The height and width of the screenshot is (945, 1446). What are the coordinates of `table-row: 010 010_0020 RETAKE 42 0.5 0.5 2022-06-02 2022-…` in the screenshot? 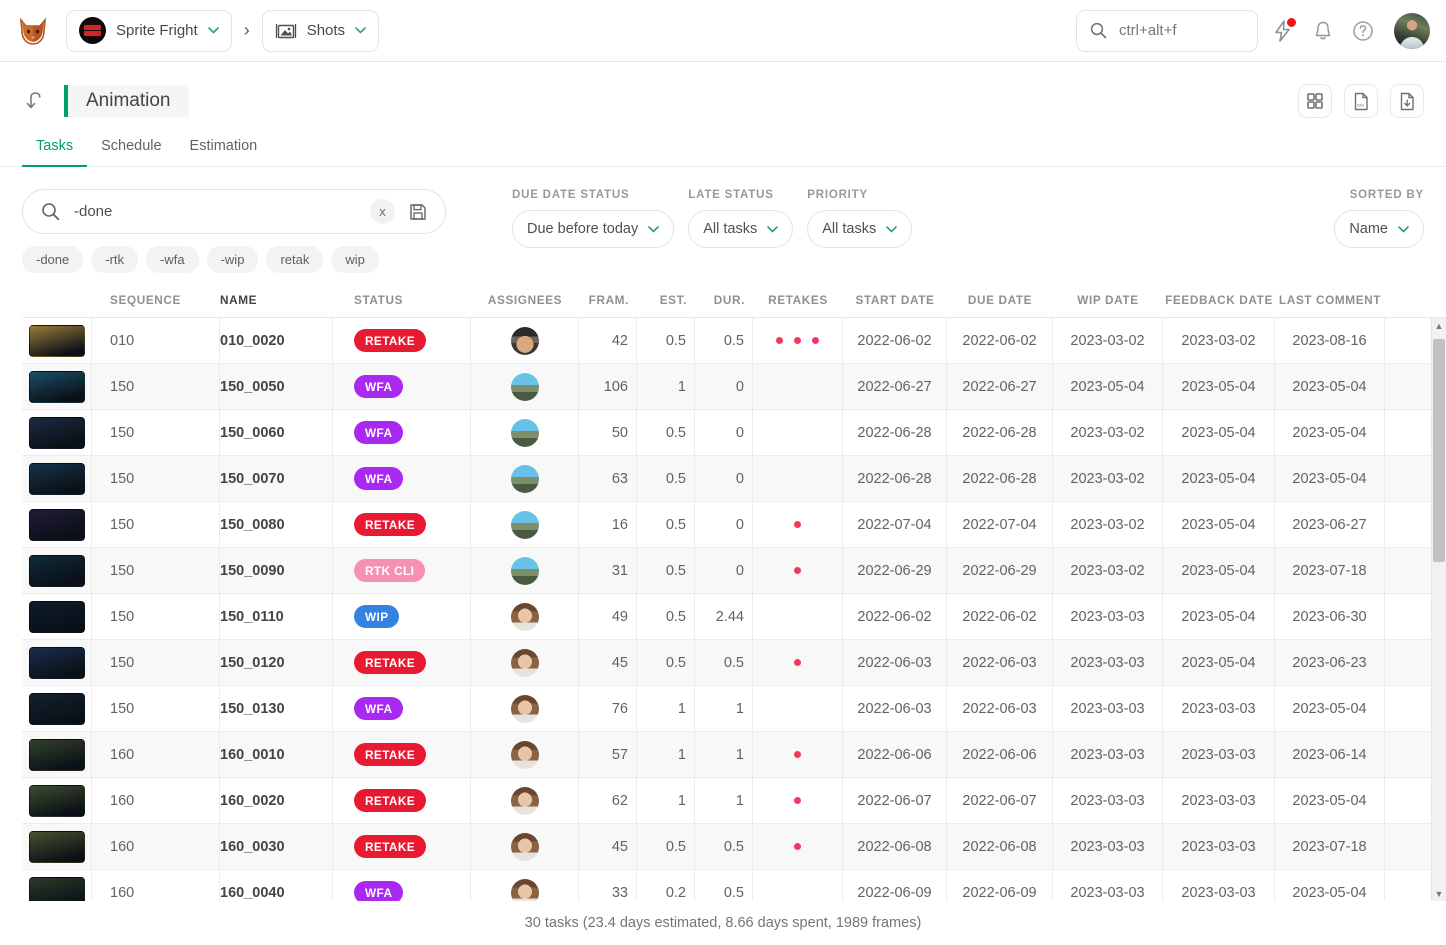 It's located at (734, 341).